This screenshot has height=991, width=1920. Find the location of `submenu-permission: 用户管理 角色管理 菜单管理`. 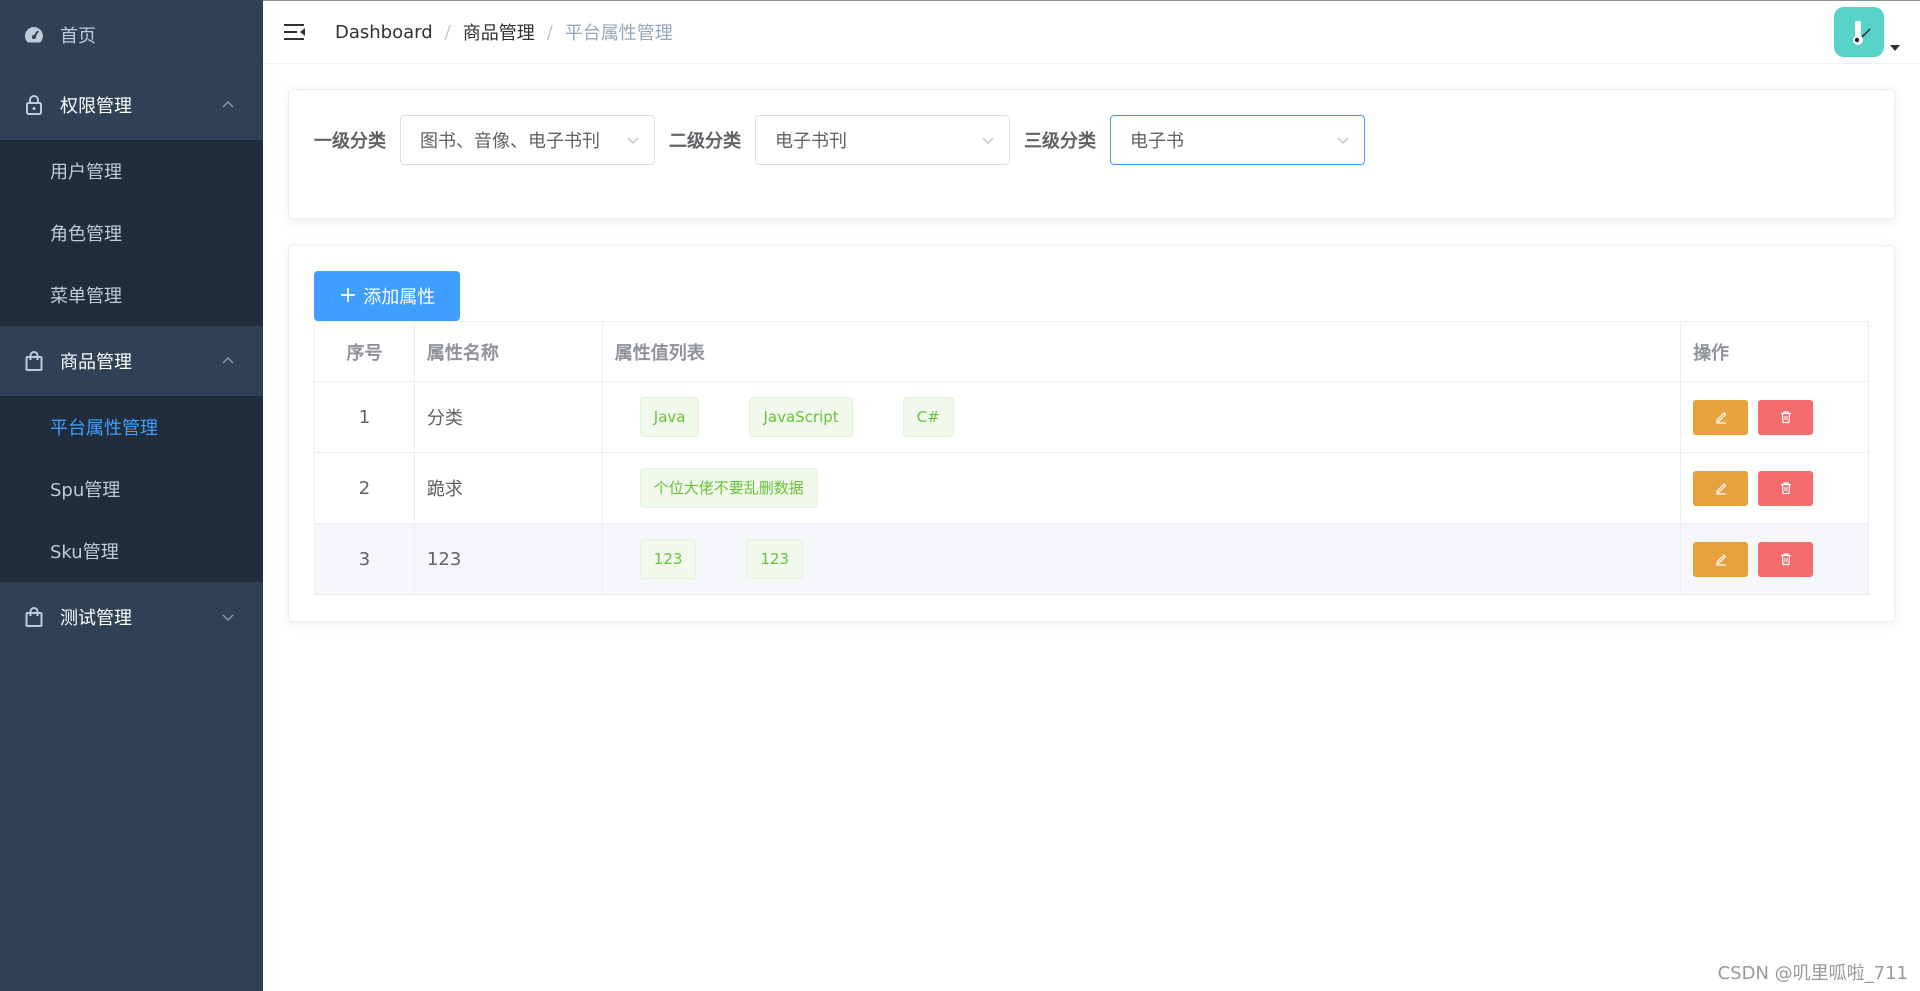

submenu-permission: 用户管理 角色管理 菜单管理 is located at coordinates (131, 233).